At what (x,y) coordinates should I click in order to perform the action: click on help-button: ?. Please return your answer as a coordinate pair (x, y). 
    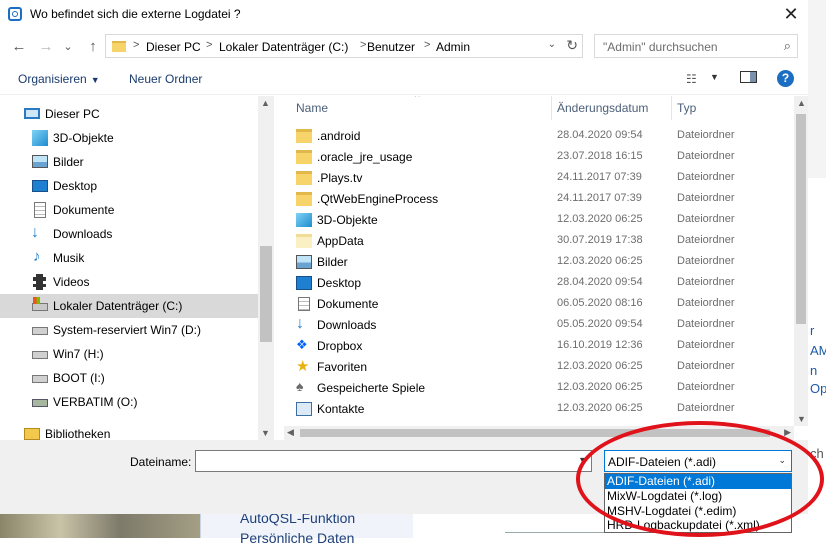
    Looking at the image, I should click on (785, 78).